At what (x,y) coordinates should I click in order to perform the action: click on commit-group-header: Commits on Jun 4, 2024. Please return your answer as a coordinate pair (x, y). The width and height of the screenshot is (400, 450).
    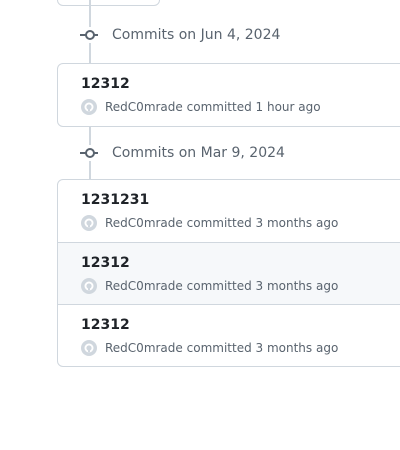
    Looking at the image, I should click on (180, 35).